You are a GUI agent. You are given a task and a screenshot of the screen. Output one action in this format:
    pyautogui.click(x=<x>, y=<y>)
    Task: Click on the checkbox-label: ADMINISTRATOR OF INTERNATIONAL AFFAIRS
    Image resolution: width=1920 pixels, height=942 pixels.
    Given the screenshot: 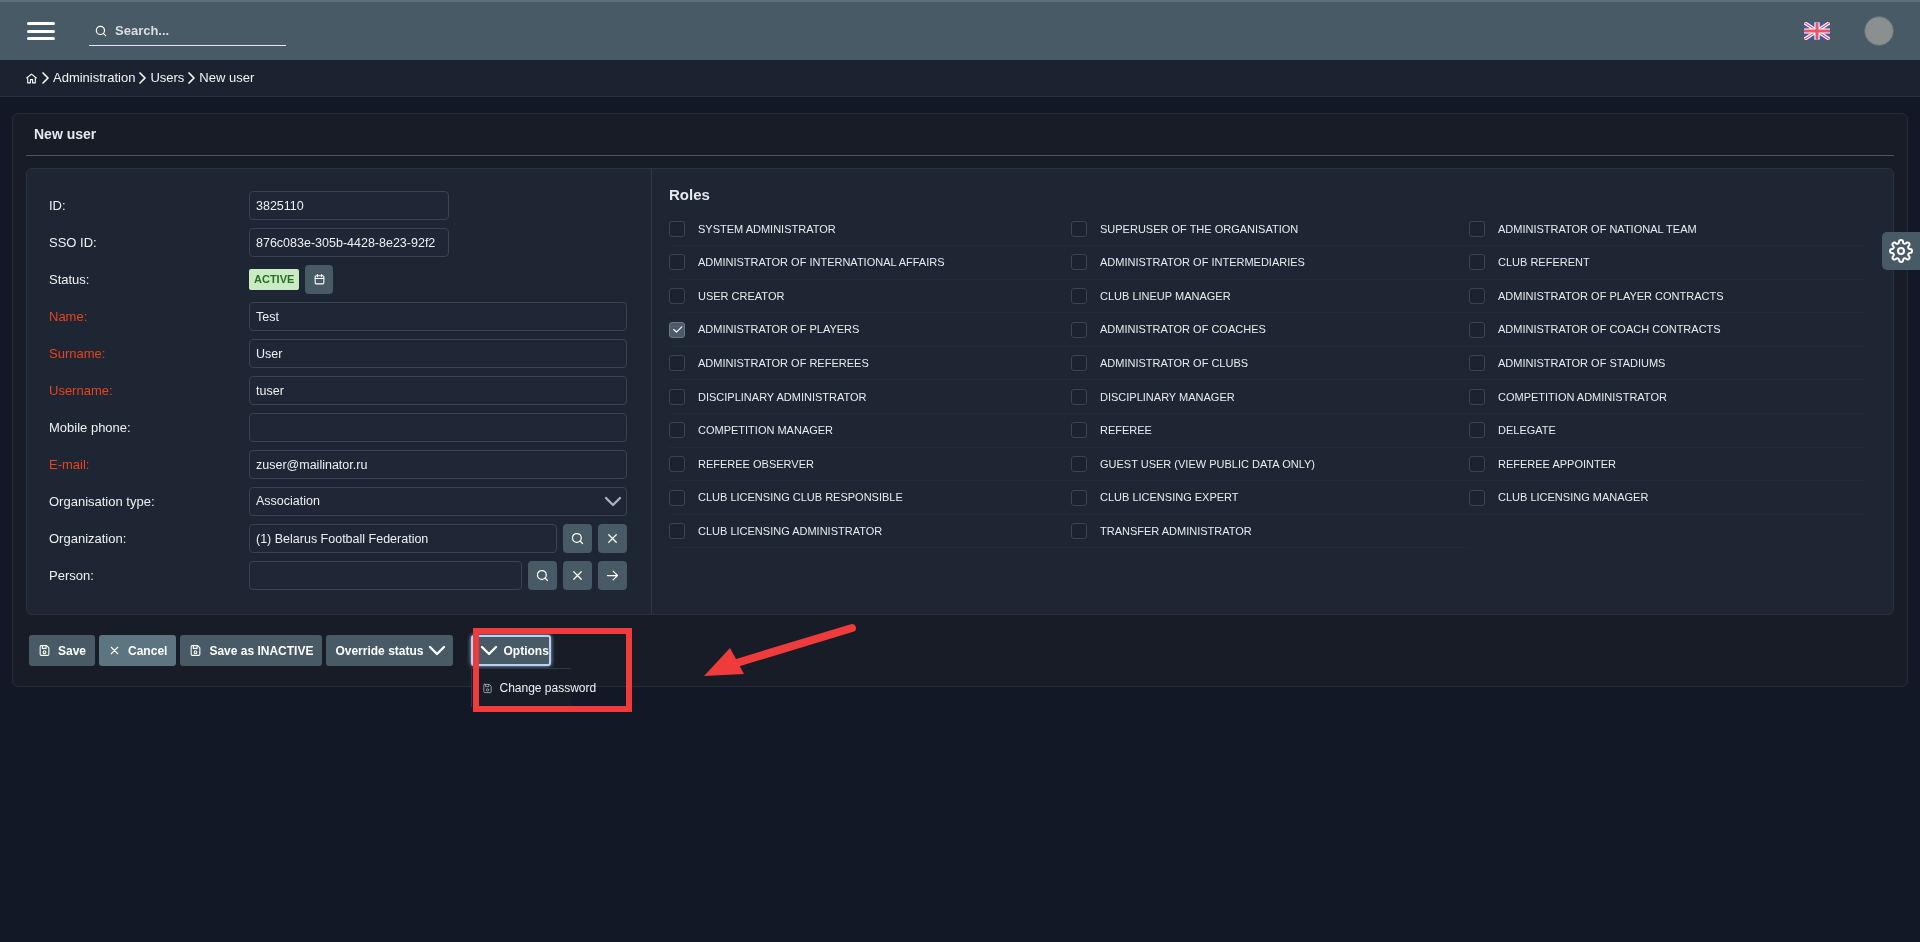 What is the action you would take?
    pyautogui.click(x=821, y=263)
    